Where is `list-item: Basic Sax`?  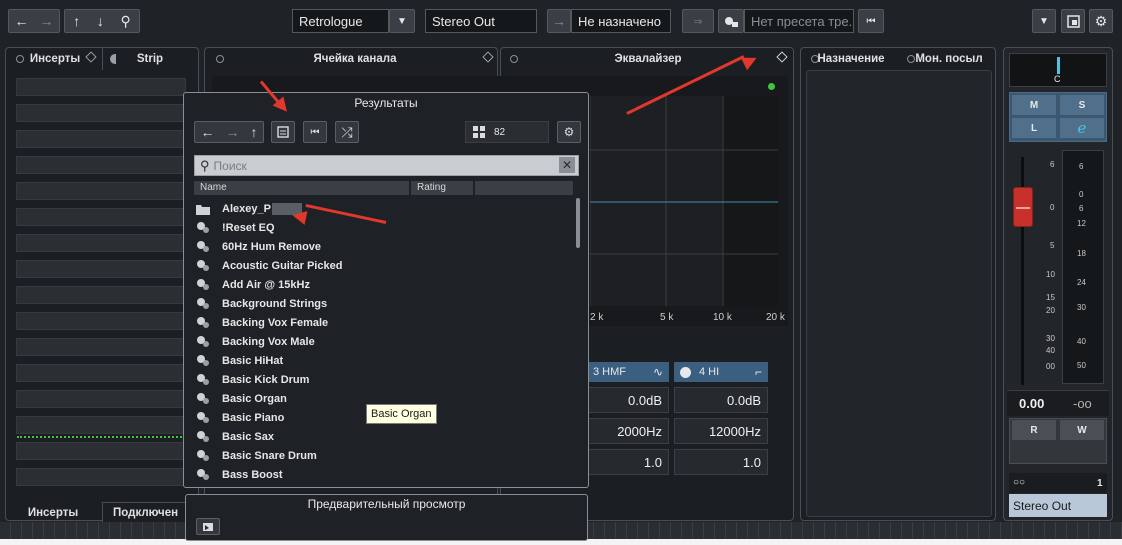 list-item: Basic Sax is located at coordinates (235, 436).